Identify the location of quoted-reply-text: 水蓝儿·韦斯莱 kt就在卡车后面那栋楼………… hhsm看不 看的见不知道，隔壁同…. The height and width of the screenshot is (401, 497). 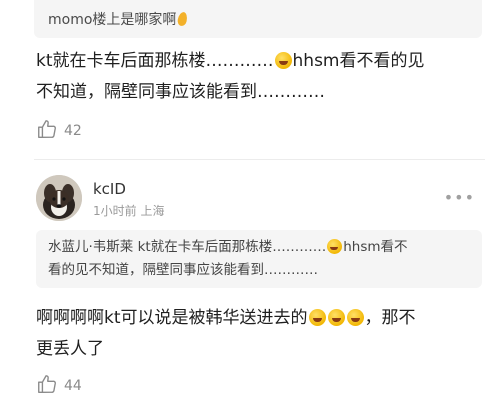
(260, 259).